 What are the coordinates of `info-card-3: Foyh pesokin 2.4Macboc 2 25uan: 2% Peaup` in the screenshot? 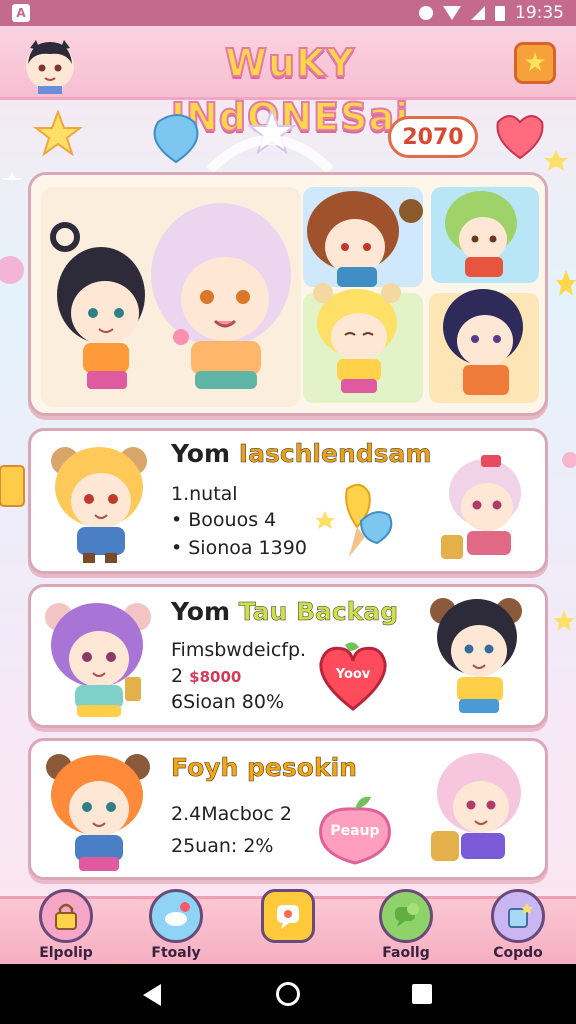 It's located at (288, 809).